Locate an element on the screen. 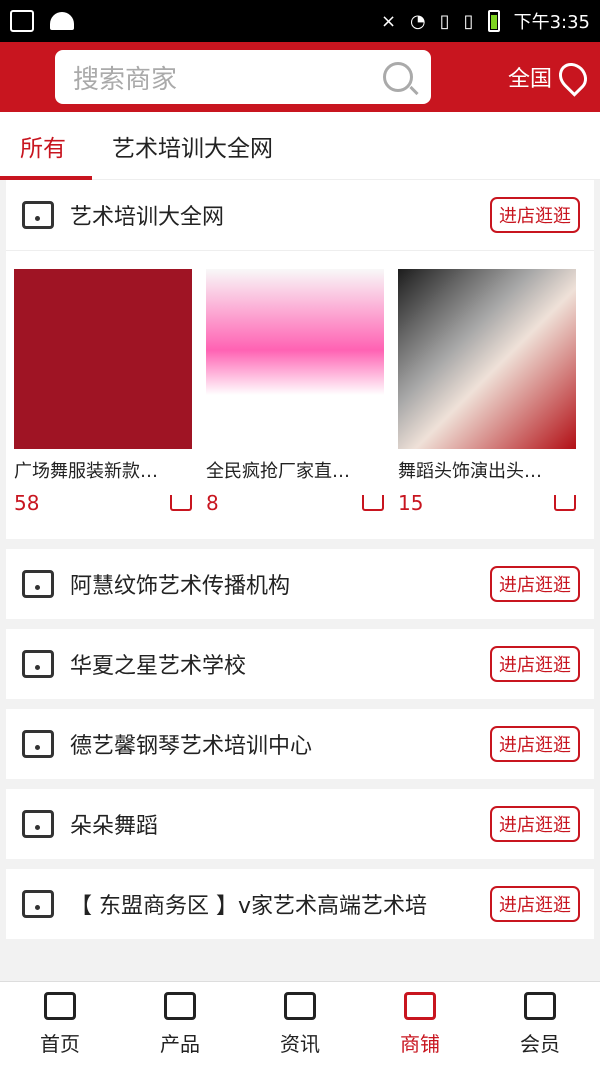  shop-row: 艺术培训大全网 进店逛逛 is located at coordinates (300, 215).